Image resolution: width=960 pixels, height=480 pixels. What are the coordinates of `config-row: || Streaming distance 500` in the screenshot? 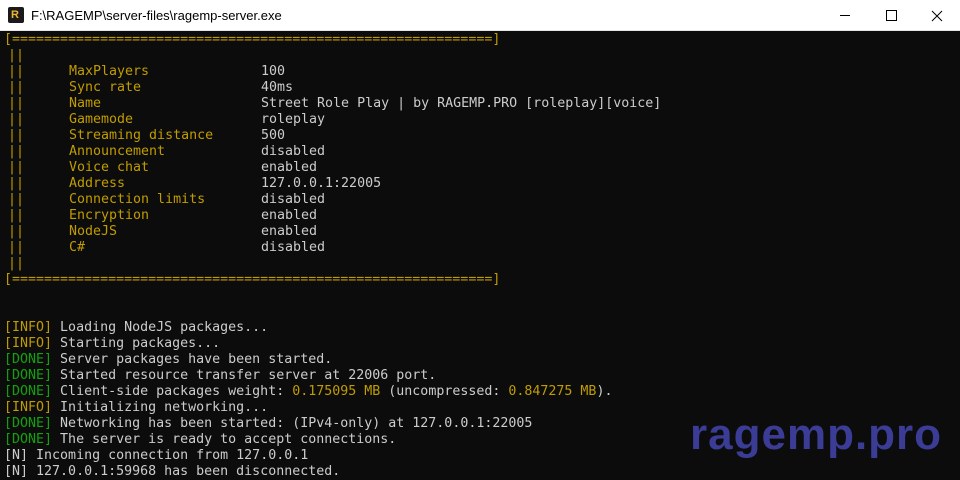 It's located at (147, 135).